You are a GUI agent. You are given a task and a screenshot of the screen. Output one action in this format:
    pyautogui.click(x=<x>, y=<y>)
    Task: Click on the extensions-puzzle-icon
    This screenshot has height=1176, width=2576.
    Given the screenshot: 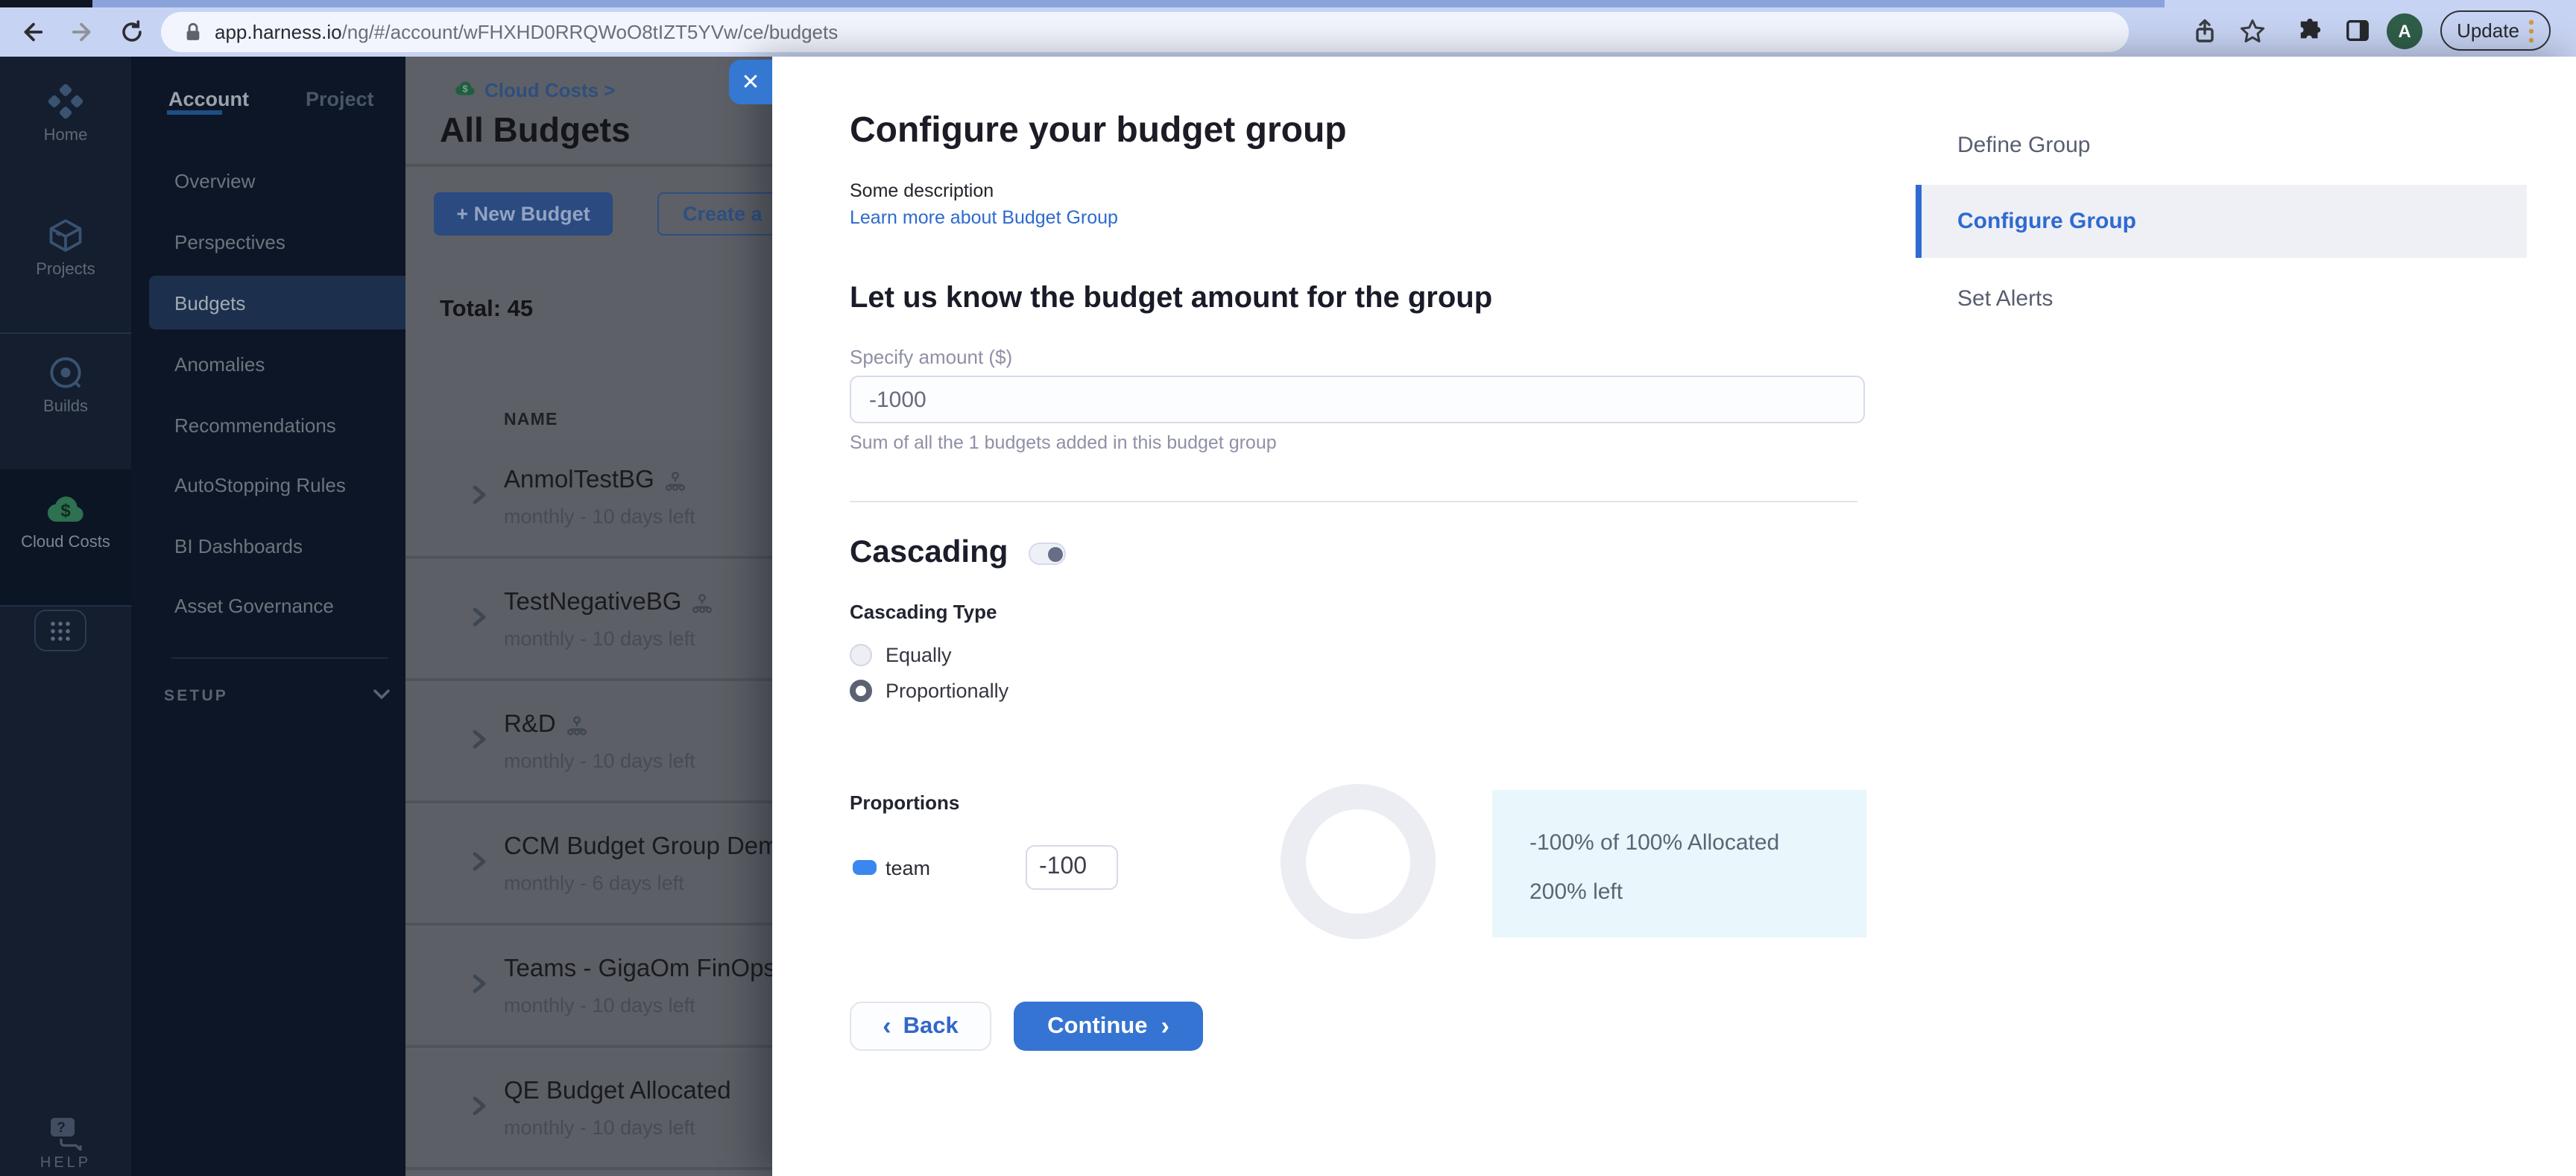 What is the action you would take?
    pyautogui.click(x=2310, y=31)
    